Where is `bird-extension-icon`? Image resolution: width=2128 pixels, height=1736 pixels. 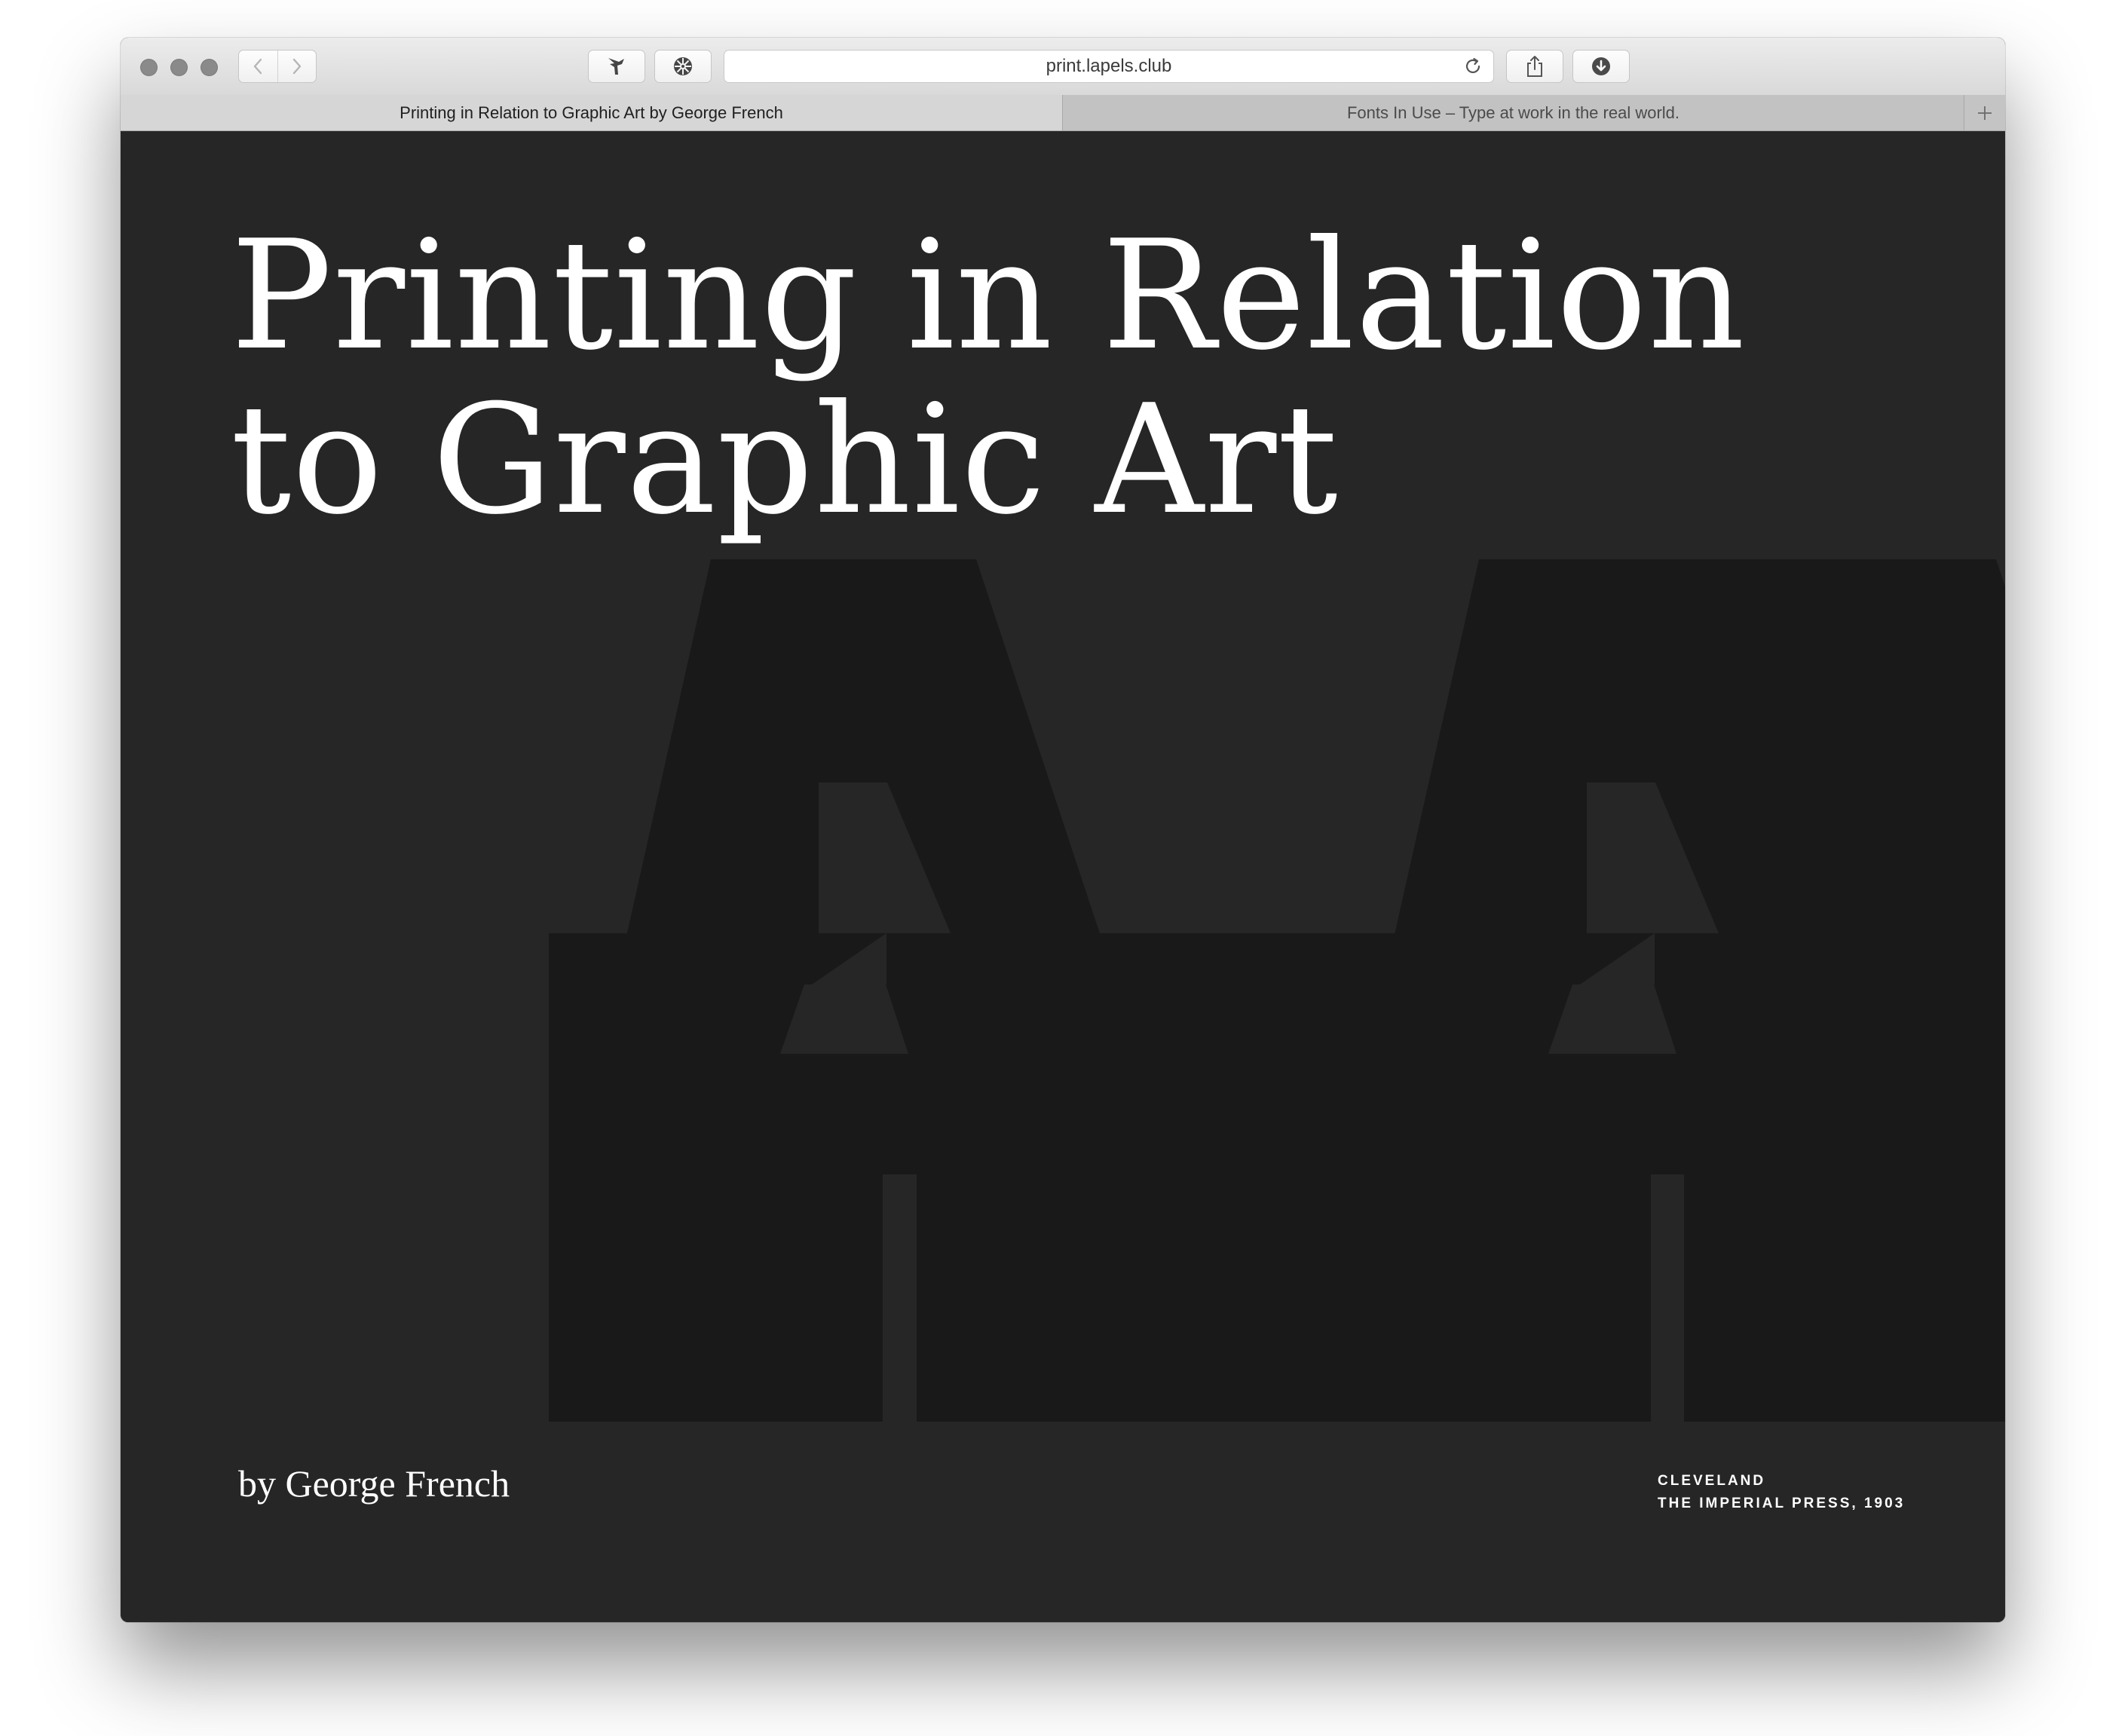 bird-extension-icon is located at coordinates (616, 66).